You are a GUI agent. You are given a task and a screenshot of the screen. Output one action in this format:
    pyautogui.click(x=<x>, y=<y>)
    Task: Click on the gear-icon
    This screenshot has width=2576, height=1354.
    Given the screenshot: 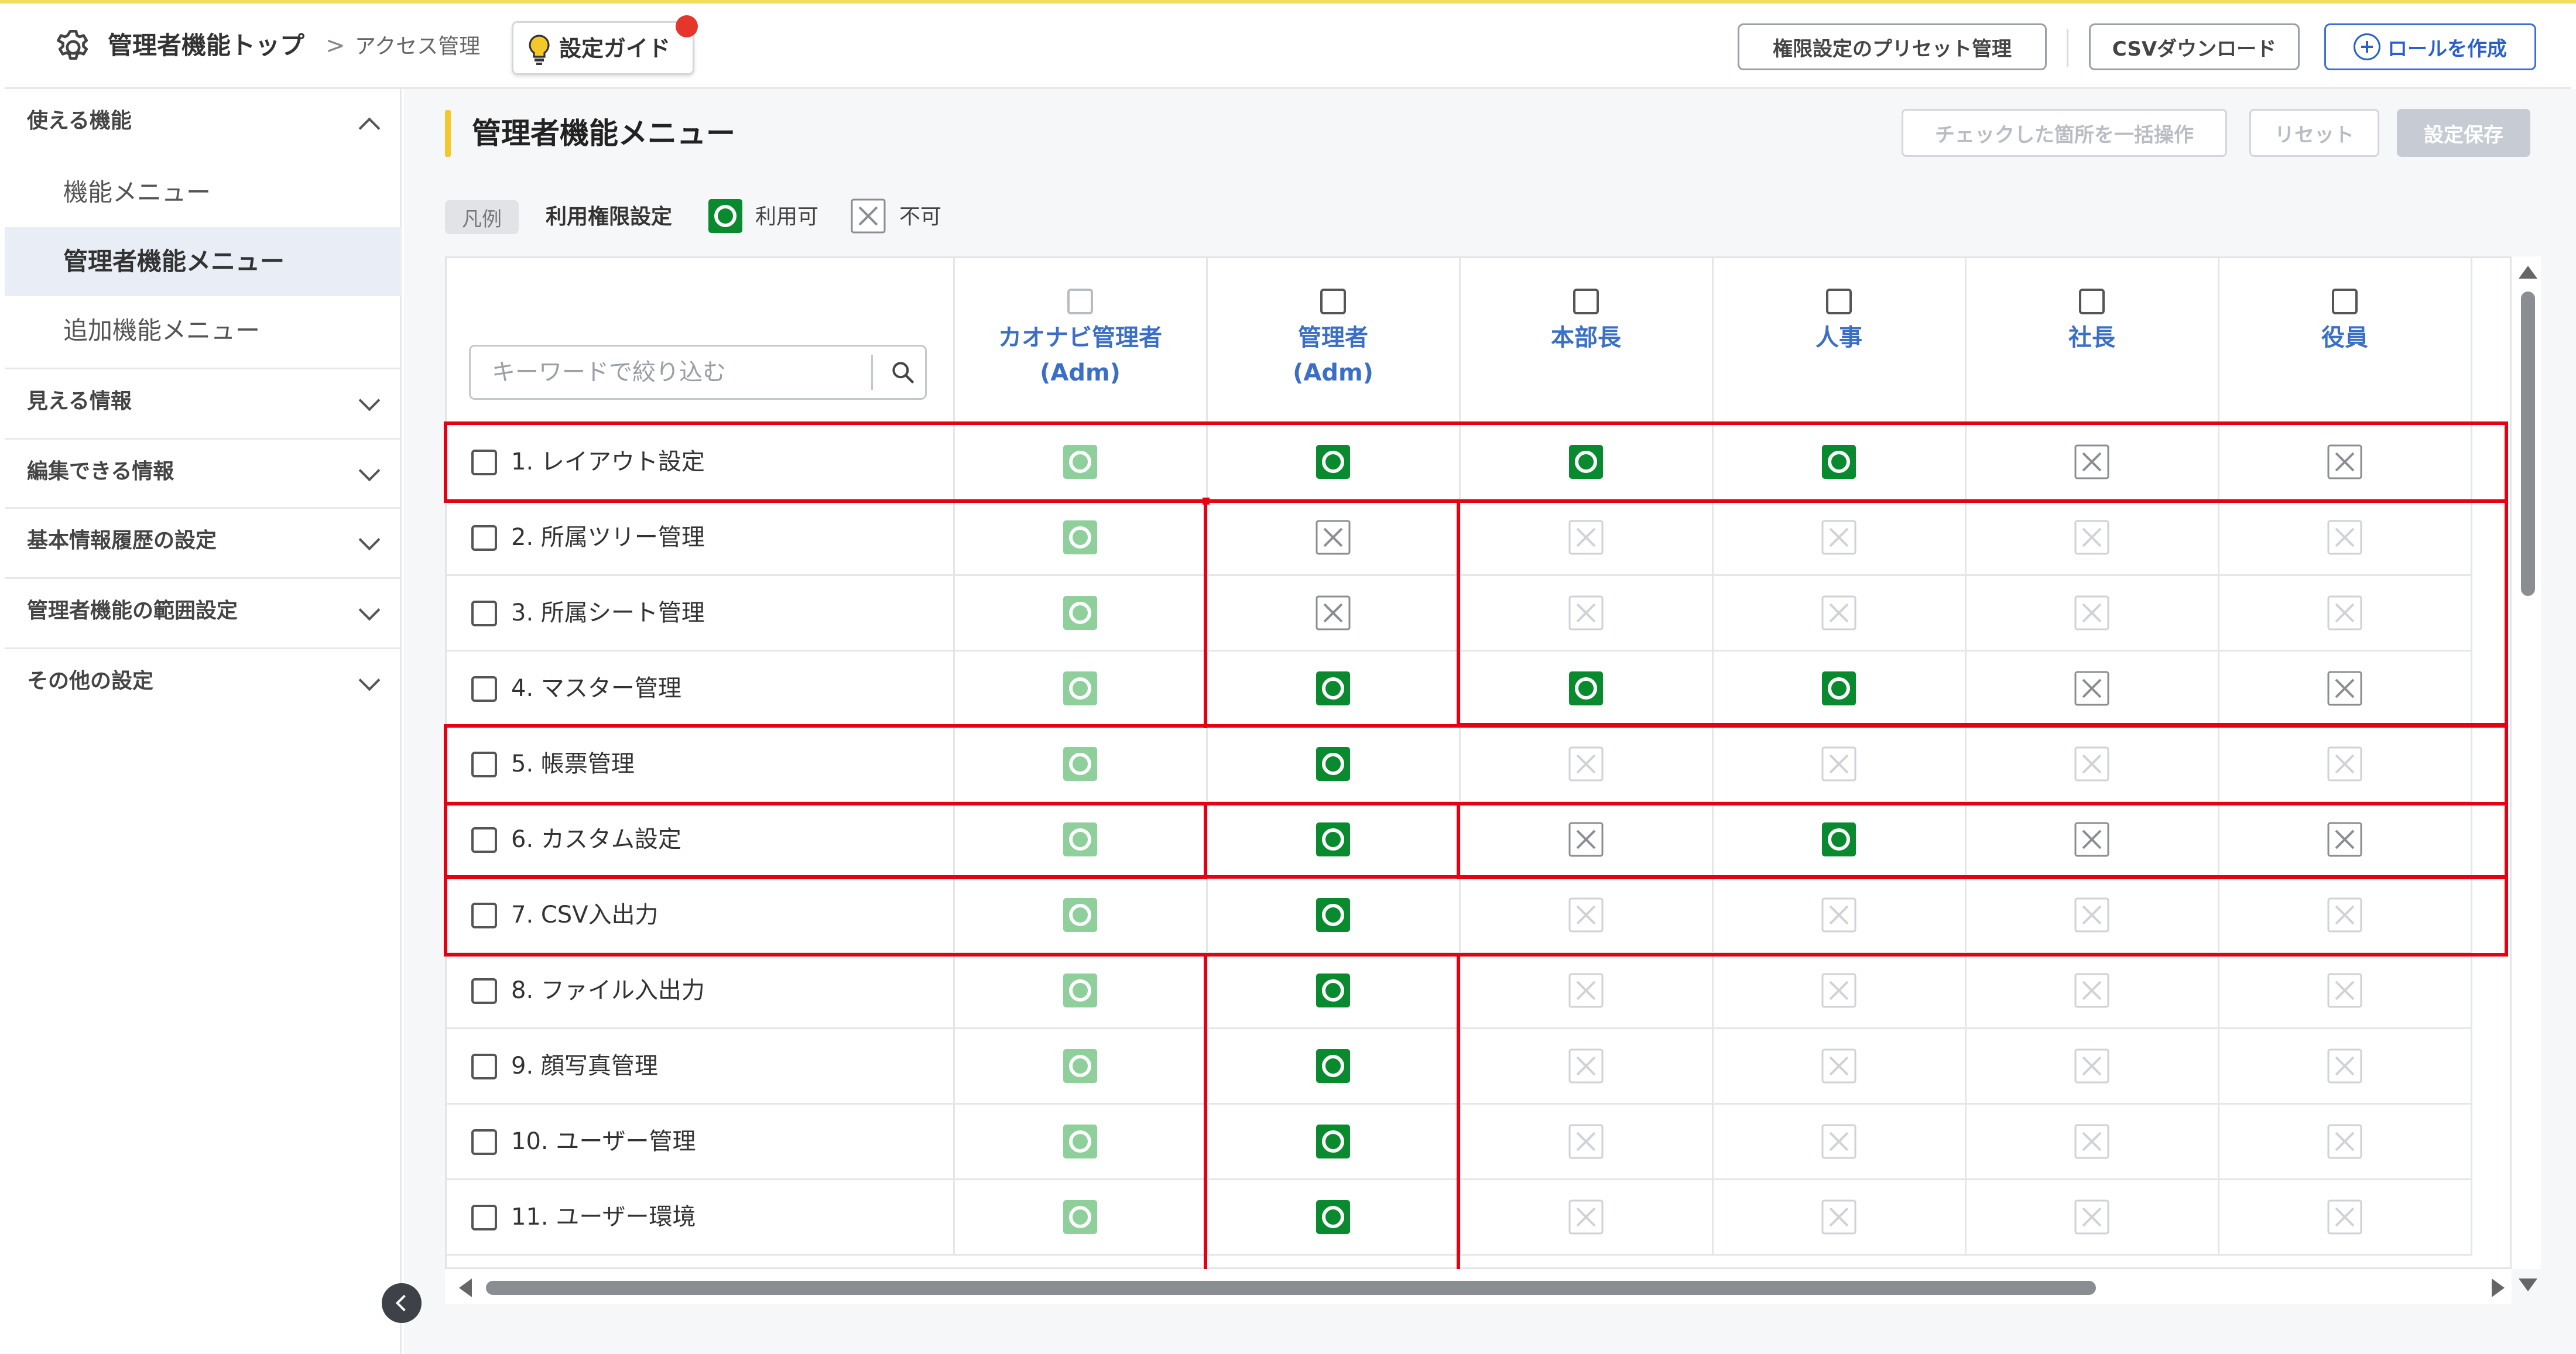 What is the action you would take?
    pyautogui.click(x=73, y=47)
    